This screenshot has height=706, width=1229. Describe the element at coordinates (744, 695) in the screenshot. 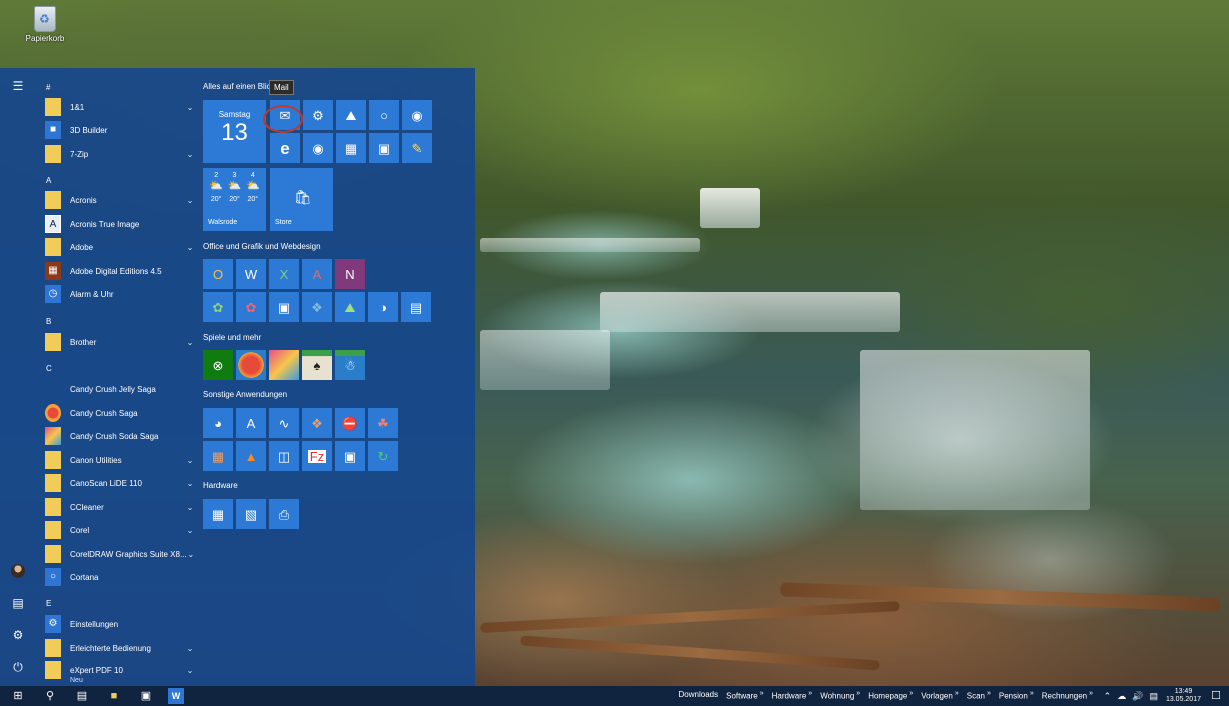

I see `quick-link-software: Software»` at that location.